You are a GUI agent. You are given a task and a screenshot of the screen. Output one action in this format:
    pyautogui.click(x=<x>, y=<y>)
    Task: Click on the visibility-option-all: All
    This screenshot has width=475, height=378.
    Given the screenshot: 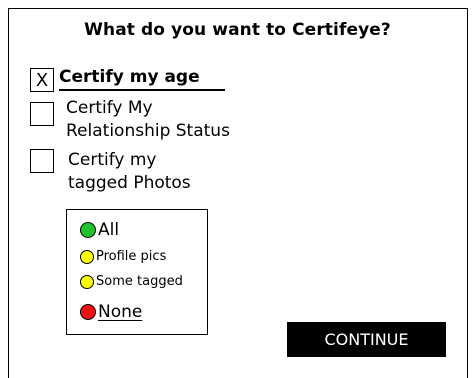 What is the action you would take?
    pyautogui.click(x=99, y=230)
    